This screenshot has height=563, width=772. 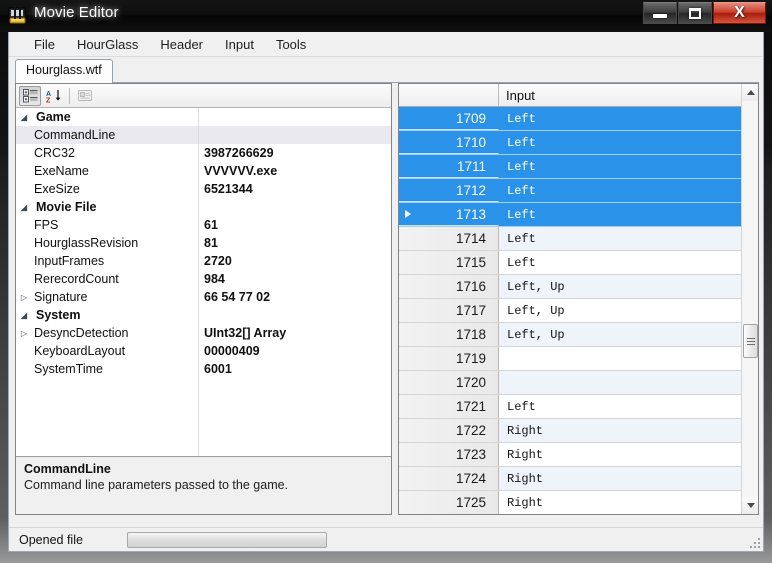 I want to click on property-category-system: ◢ System, so click(x=203, y=315).